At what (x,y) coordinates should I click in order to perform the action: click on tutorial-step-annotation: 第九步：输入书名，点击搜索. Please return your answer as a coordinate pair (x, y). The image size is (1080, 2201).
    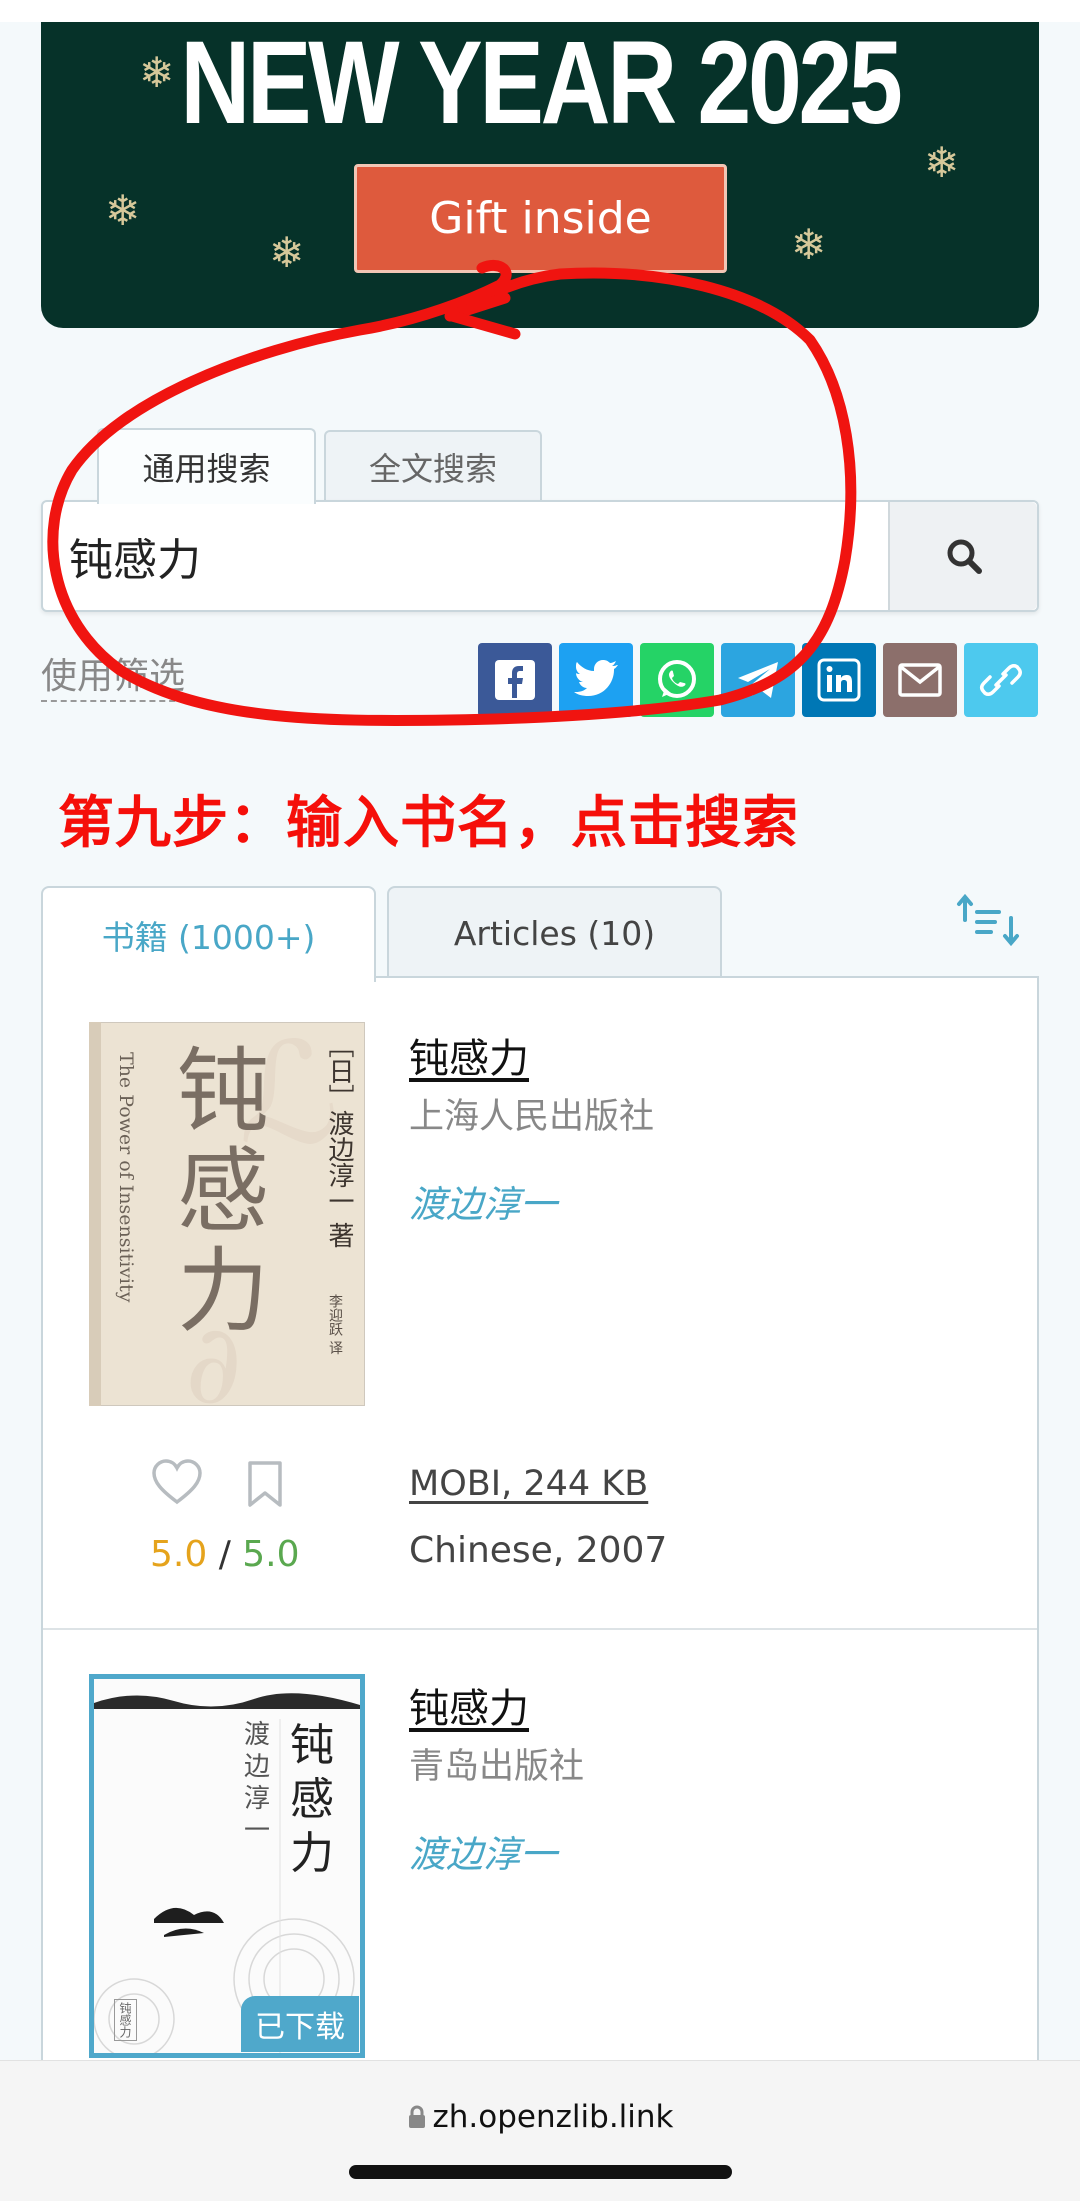
    Looking at the image, I should click on (428, 823).